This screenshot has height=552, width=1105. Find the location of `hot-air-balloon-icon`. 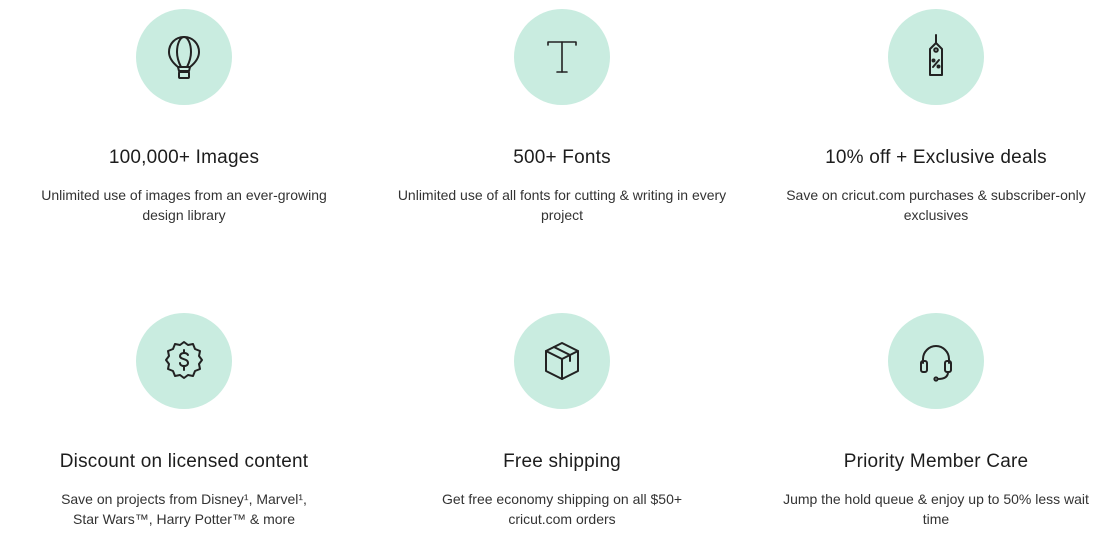

hot-air-balloon-icon is located at coordinates (184, 57).